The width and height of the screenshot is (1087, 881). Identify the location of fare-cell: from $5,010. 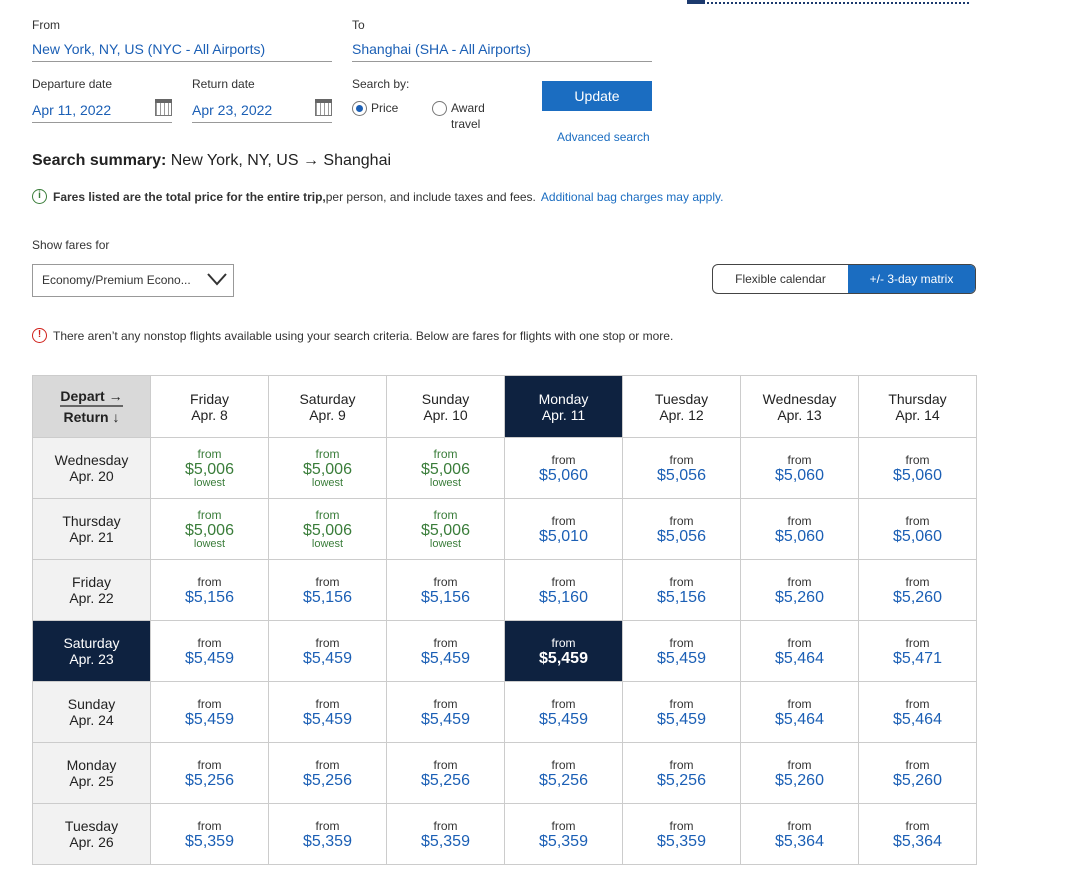
(563, 529).